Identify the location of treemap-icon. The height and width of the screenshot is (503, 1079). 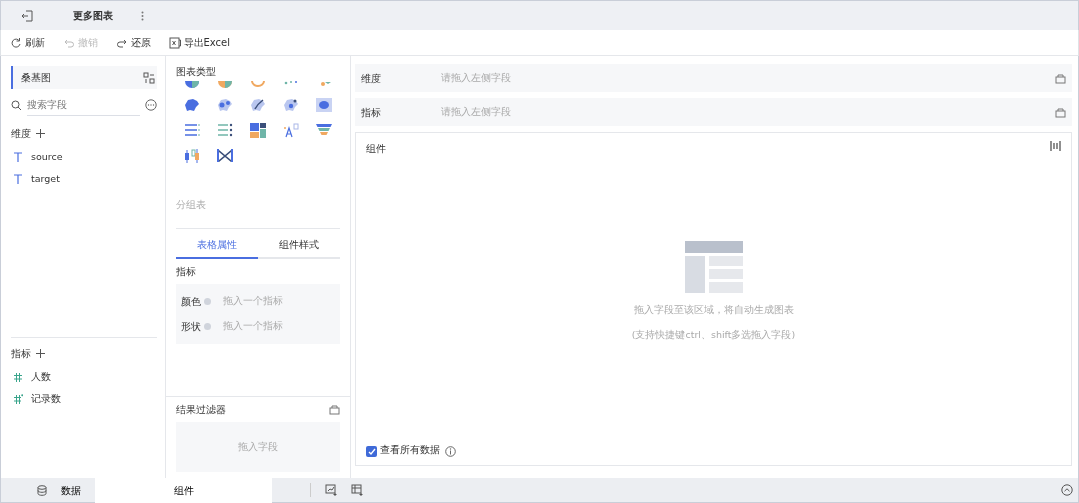
(258, 130).